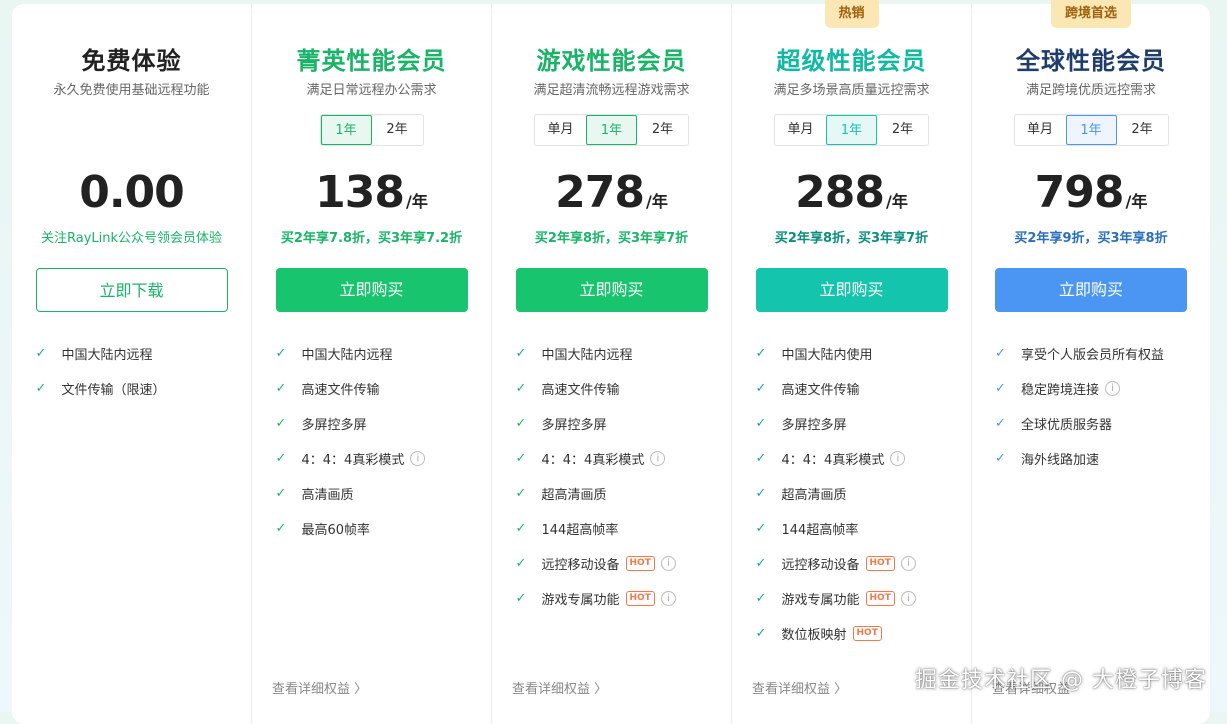  What do you see at coordinates (131, 61) in the screenshot?
I see `plan-title: 免费体验` at bounding box center [131, 61].